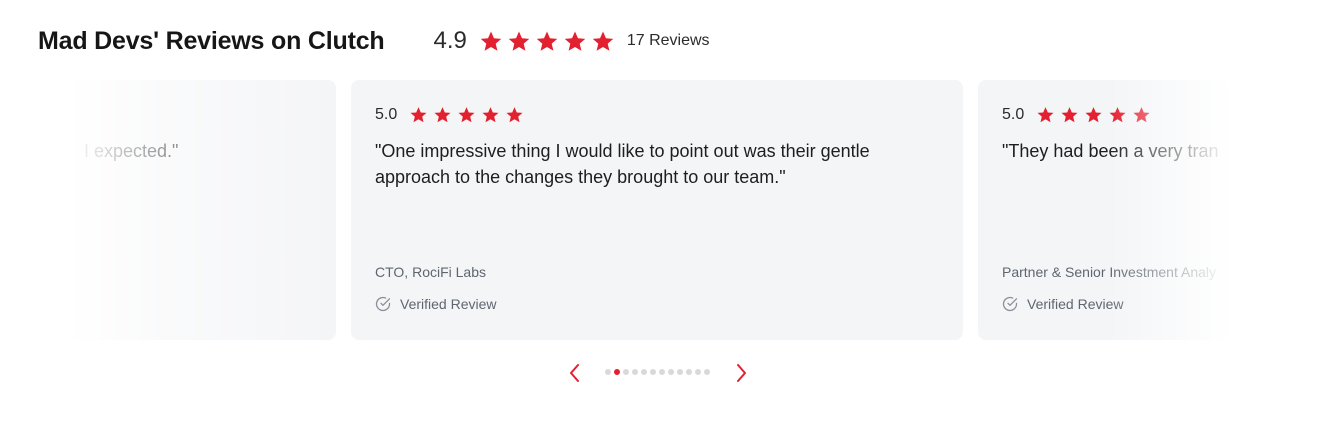 The width and height of the screenshot is (1329, 425). Describe the element at coordinates (430, 272) in the screenshot. I see `review-author: CTO, RociFi Labs` at that location.